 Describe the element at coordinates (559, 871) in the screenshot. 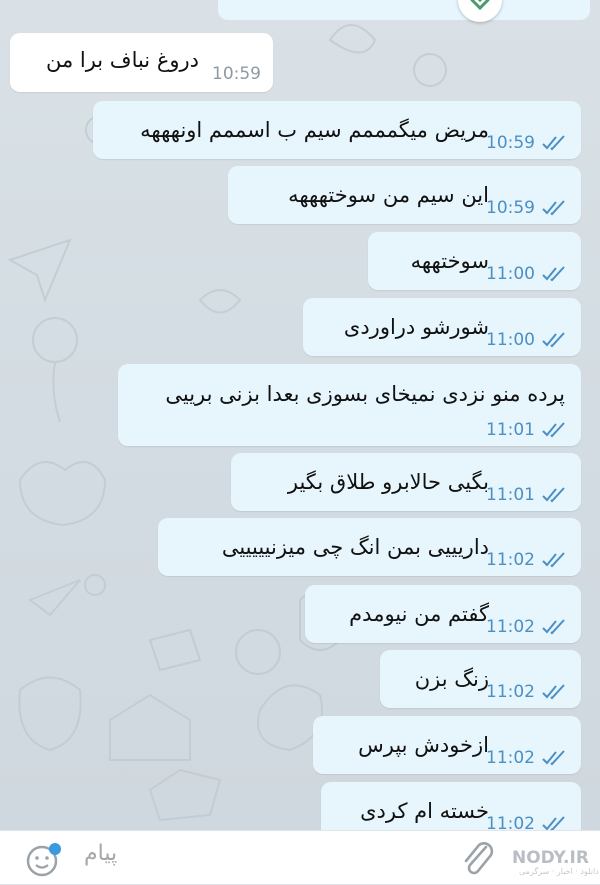

I see `watermark-tagline: دانلود · اخبار · سرگرمی` at that location.